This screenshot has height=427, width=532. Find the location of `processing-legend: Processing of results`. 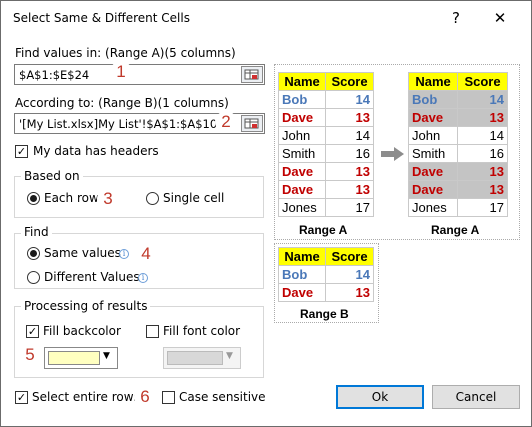

processing-legend: Processing of results is located at coordinates (86, 306).